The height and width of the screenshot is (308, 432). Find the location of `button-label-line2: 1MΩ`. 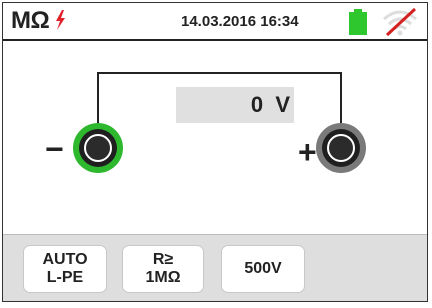

button-label-line2: 1MΩ is located at coordinates (163, 277).